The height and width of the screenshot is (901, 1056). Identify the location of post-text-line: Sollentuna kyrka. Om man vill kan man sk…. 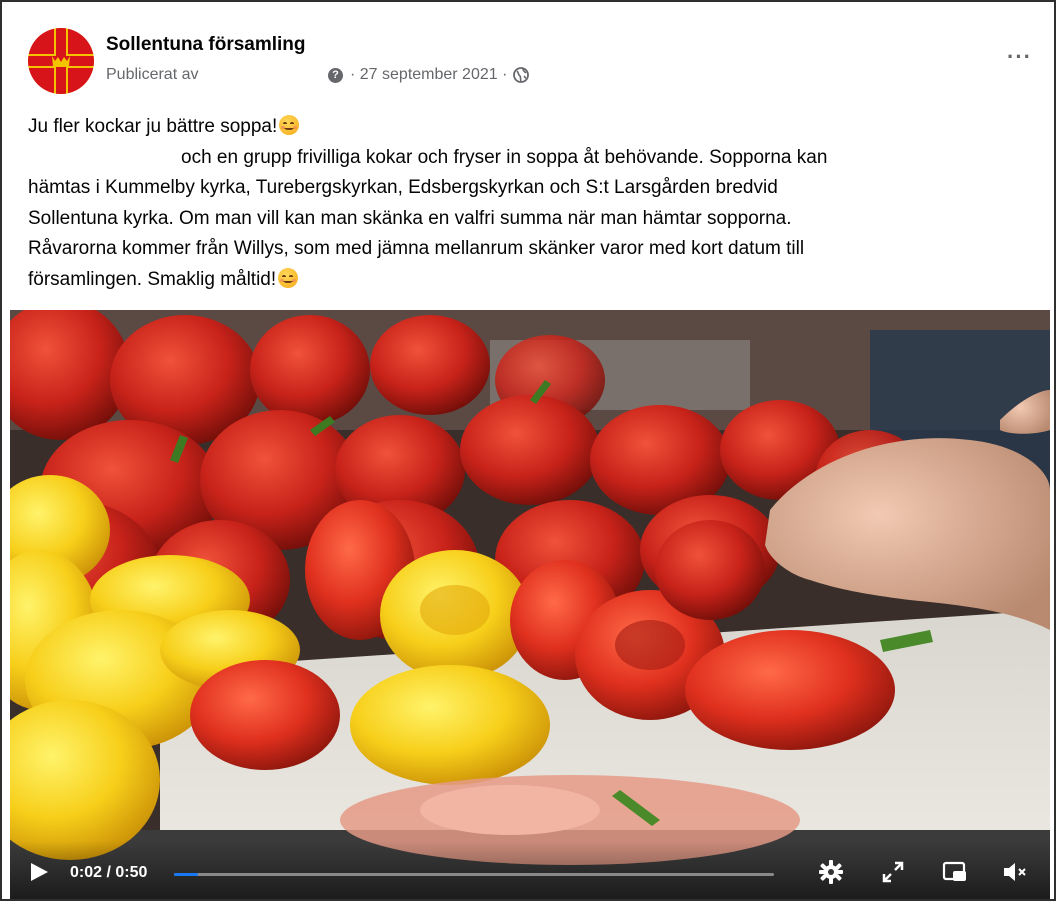
(410, 218).